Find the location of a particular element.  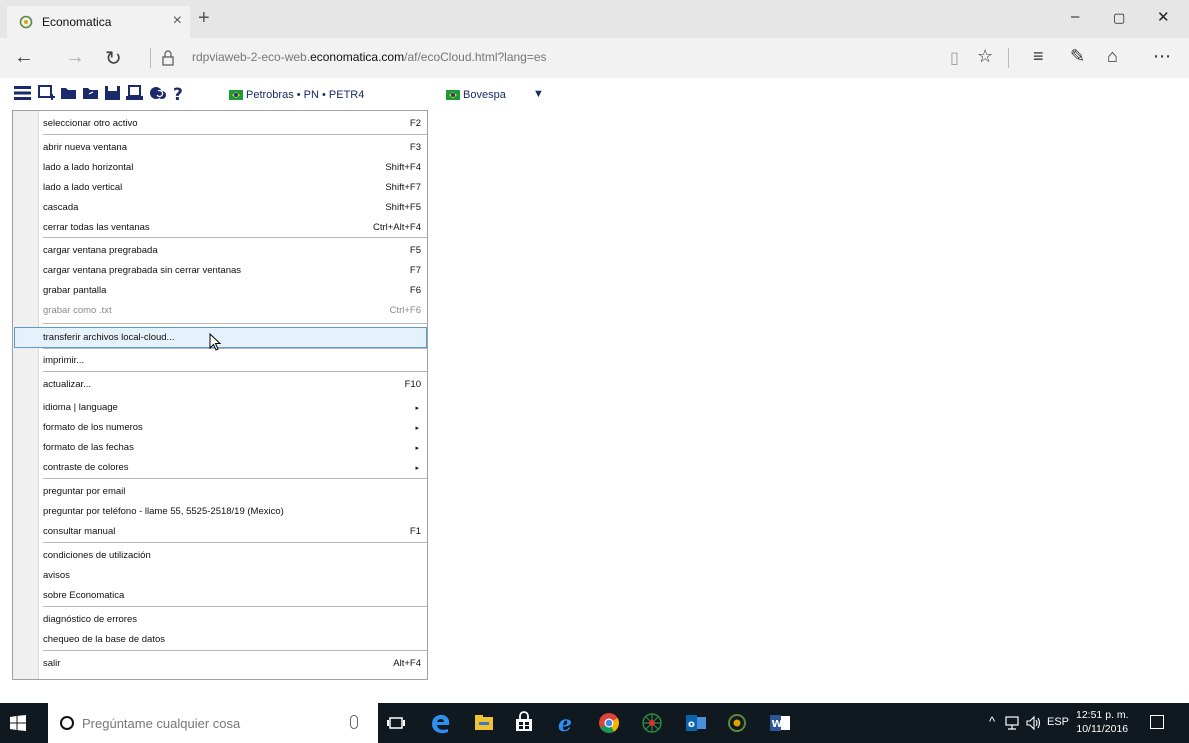

menu-item: cerrar todas las ventanas Ctrl+Alt+F4 is located at coordinates (234, 227).